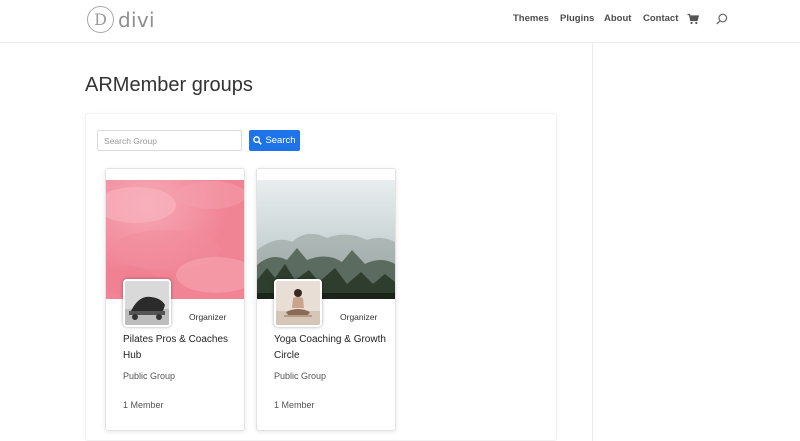 The height and width of the screenshot is (441, 800). I want to click on nav-link-contact: Contact, so click(660, 18).